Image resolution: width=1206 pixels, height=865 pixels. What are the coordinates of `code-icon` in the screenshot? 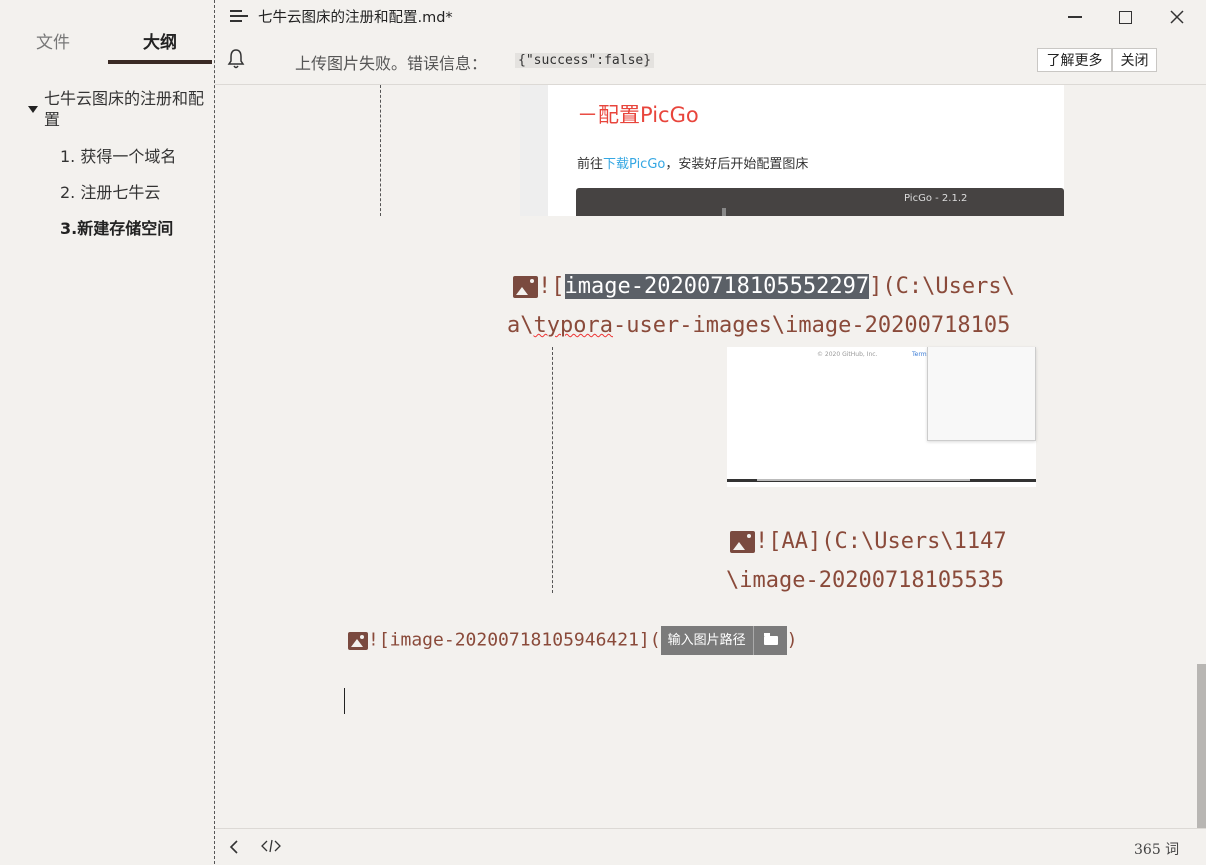 It's located at (271, 846).